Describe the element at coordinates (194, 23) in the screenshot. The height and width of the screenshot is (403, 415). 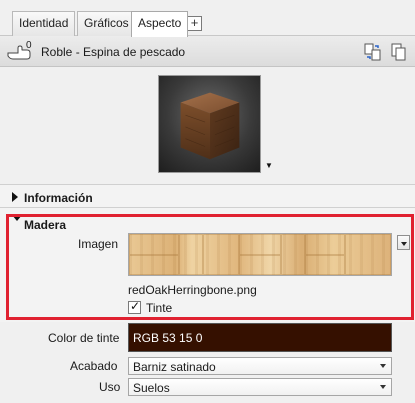
I see `add-tab-button: +` at that location.